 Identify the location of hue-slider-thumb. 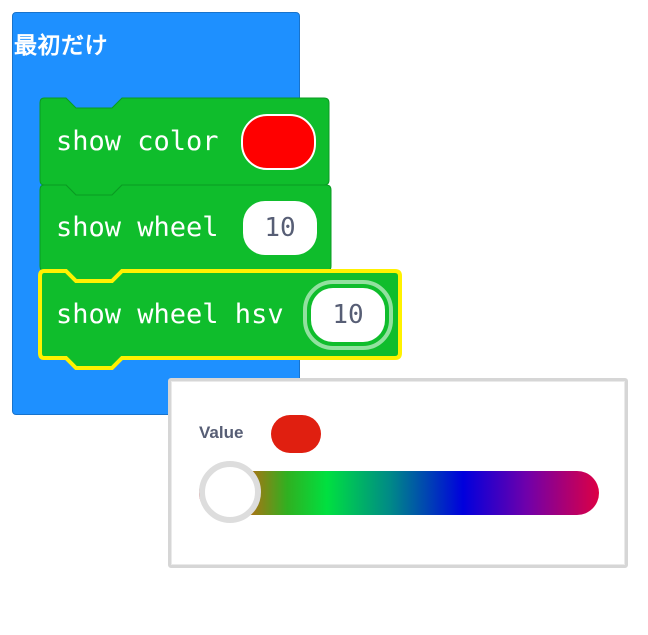
(230, 492).